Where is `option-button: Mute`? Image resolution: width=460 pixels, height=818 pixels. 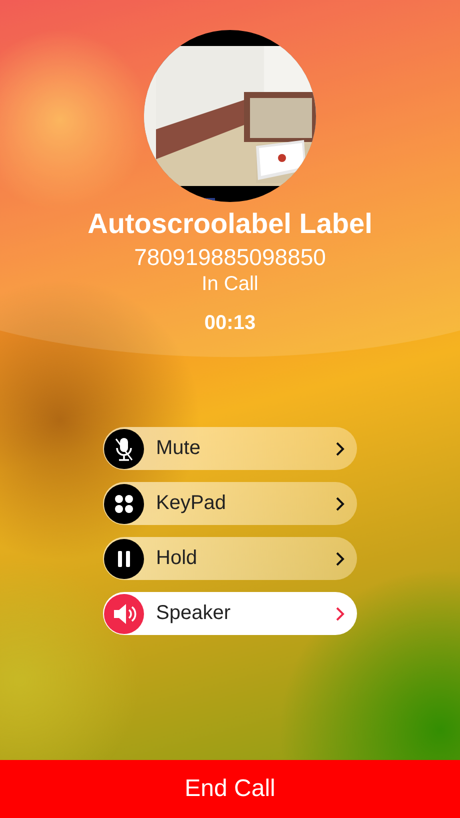 option-button: Mute is located at coordinates (230, 448).